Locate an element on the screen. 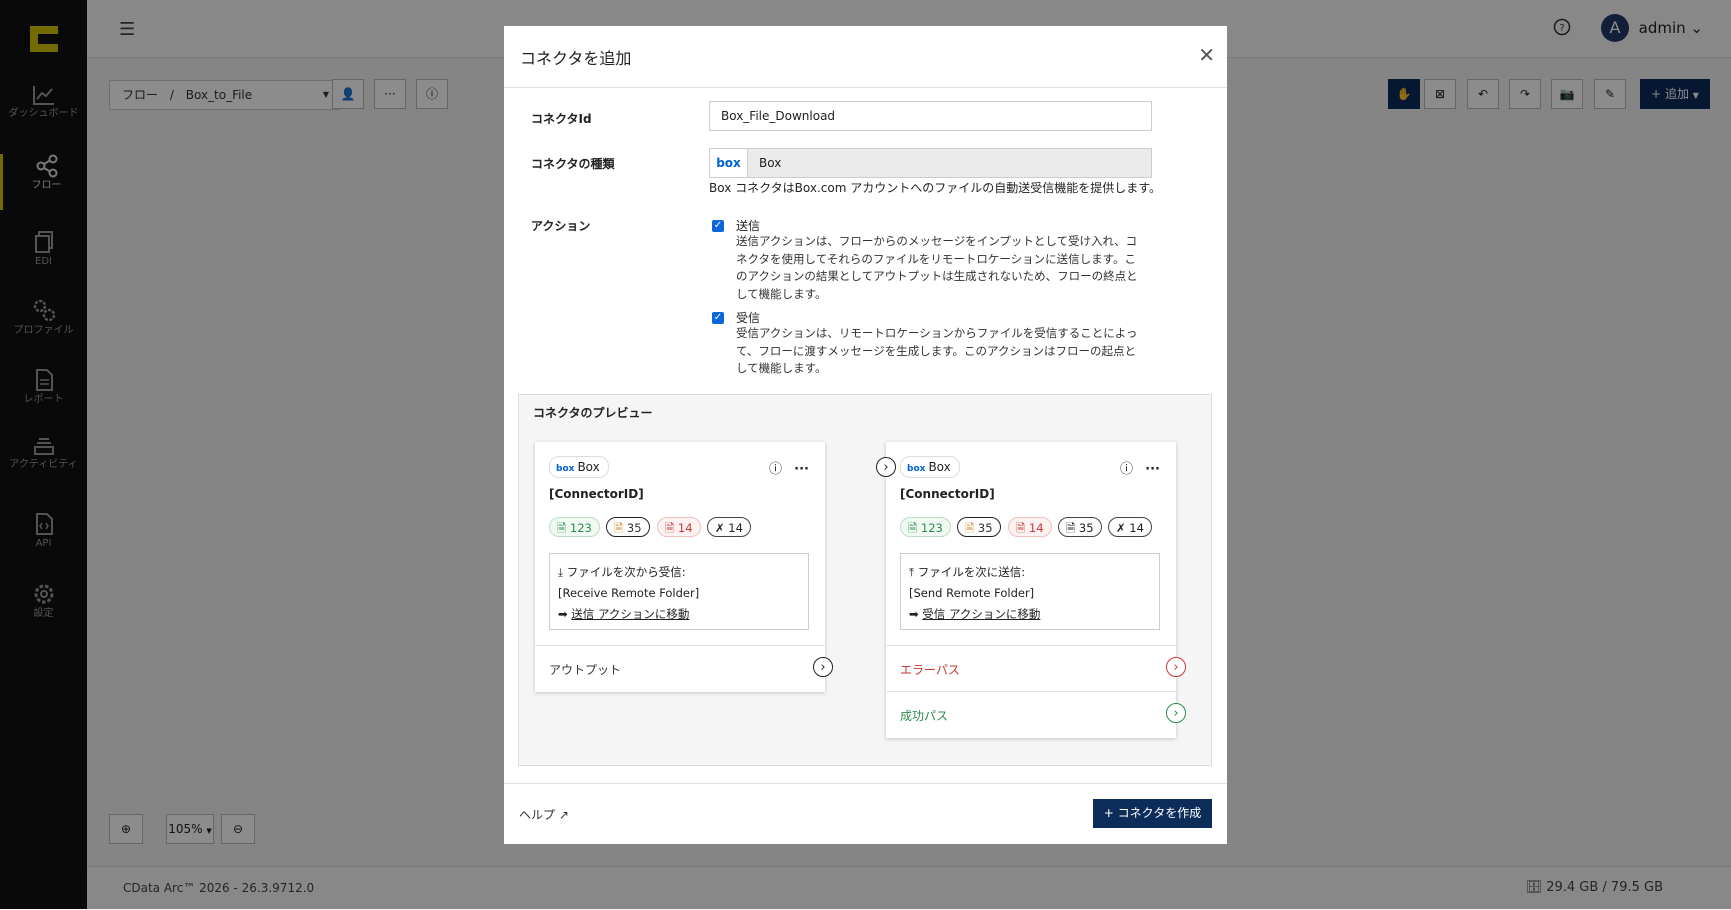 This screenshot has height=910, width=1731. description-line: のアクションの結果としてアウトプットは生成されないため、フローの終点と is located at coordinates (937, 276).